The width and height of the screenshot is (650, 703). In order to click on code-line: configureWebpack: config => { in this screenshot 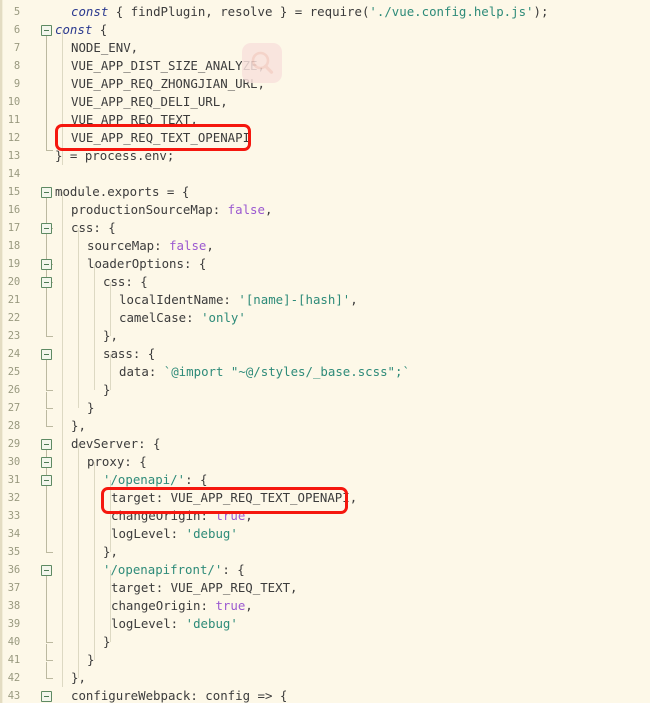, I will do `click(179, 695)`.